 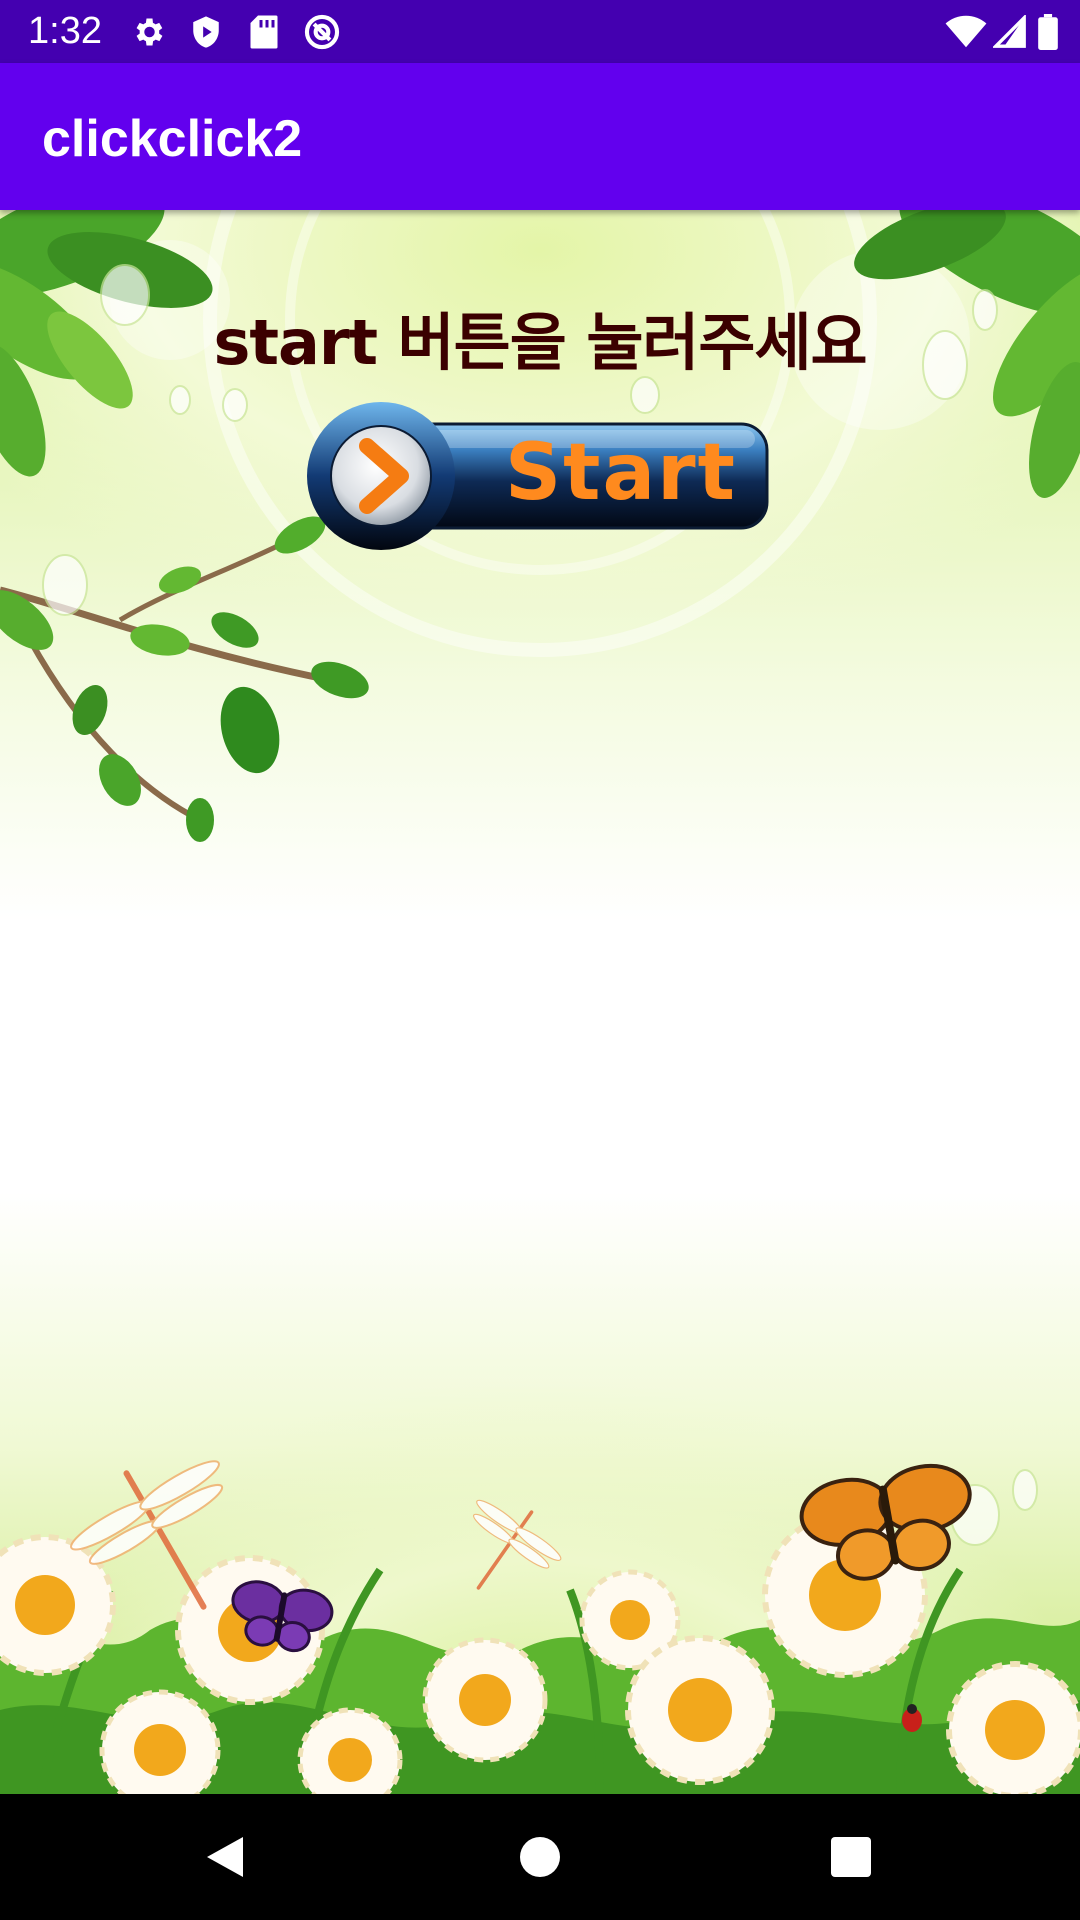 What do you see at coordinates (206, 32) in the screenshot?
I see `play-protect-icon` at bounding box center [206, 32].